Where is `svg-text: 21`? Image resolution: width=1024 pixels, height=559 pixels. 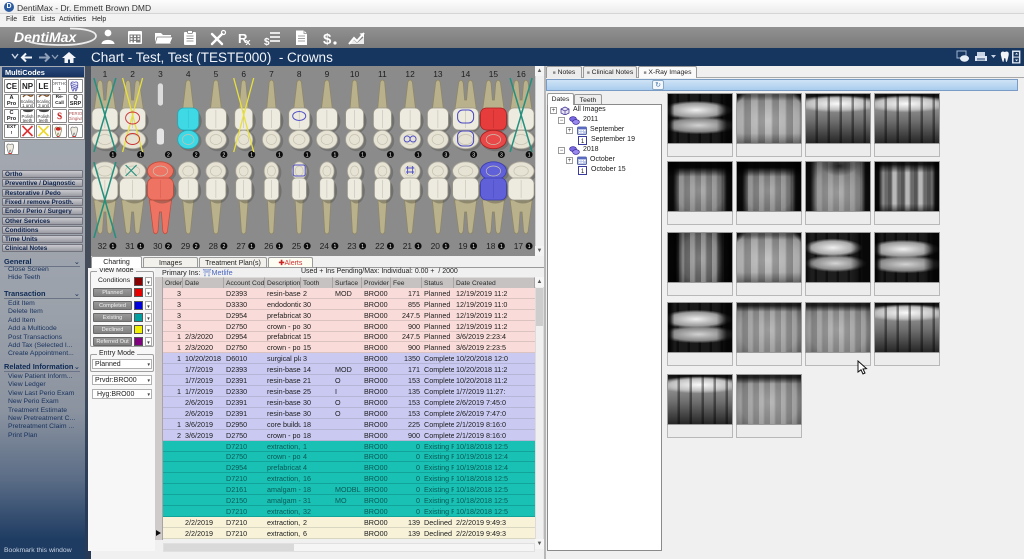
svg-text: 21 is located at coordinates (408, 246).